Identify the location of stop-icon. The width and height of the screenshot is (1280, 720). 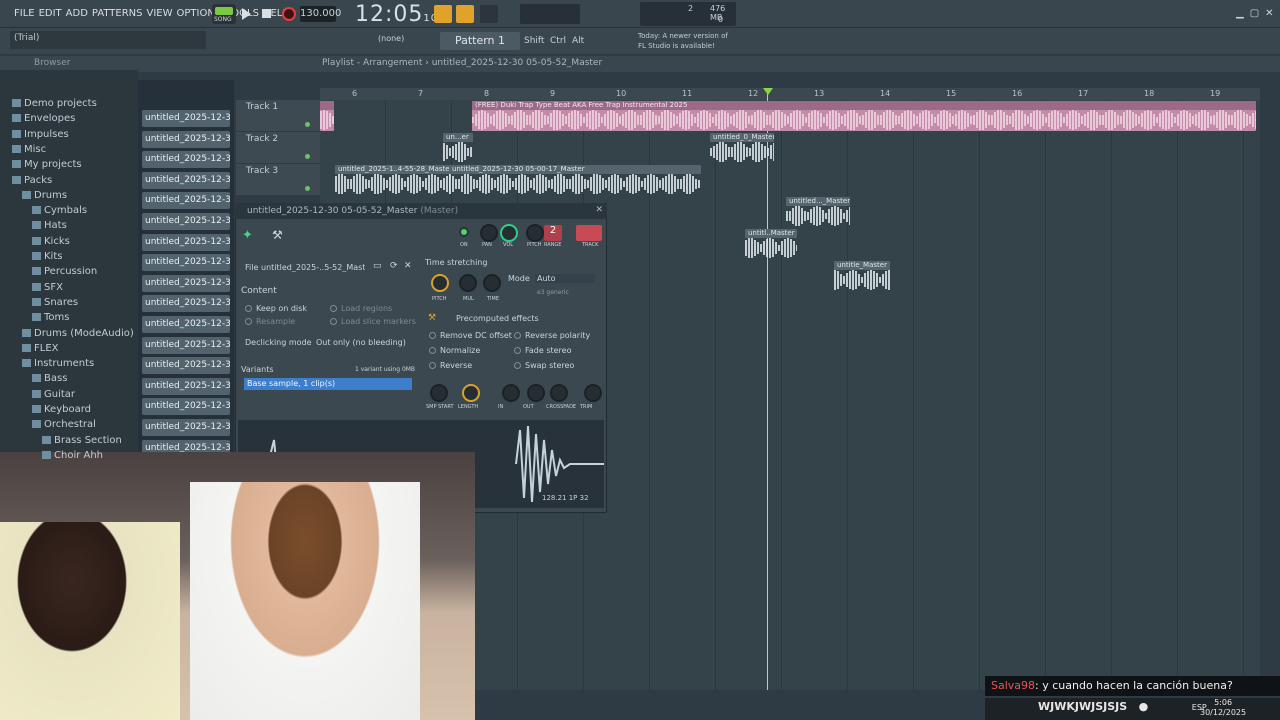
(266, 13).